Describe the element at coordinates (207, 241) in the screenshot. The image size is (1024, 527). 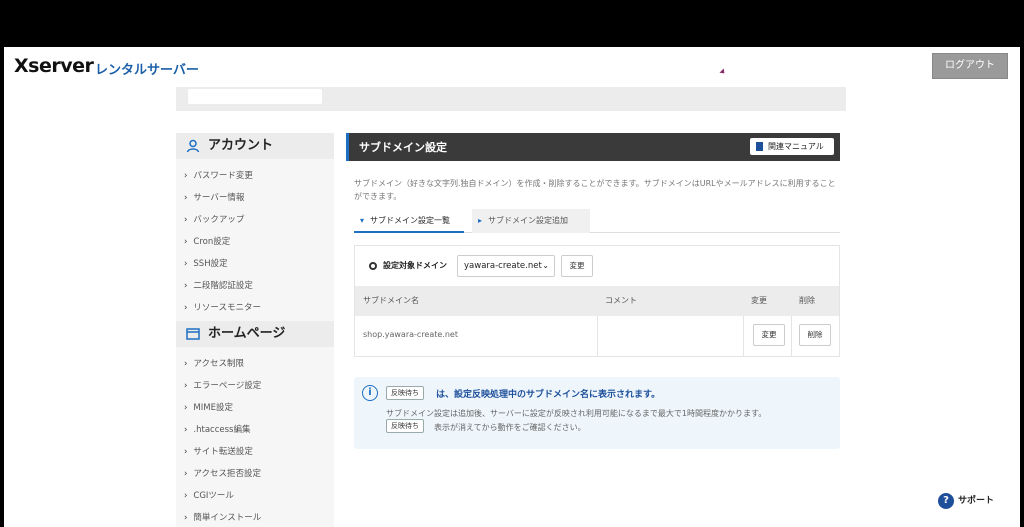
I see `sidebar-item-cron: Cron設定` at that location.